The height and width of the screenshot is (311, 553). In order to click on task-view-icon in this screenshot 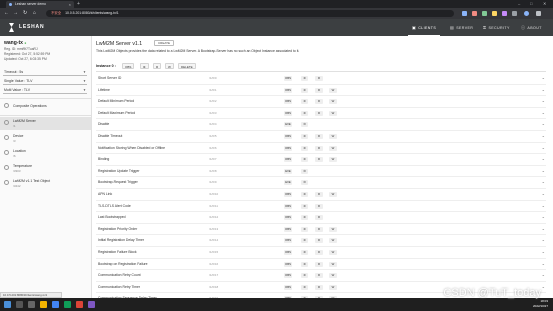, I will do `click(31, 304)`.